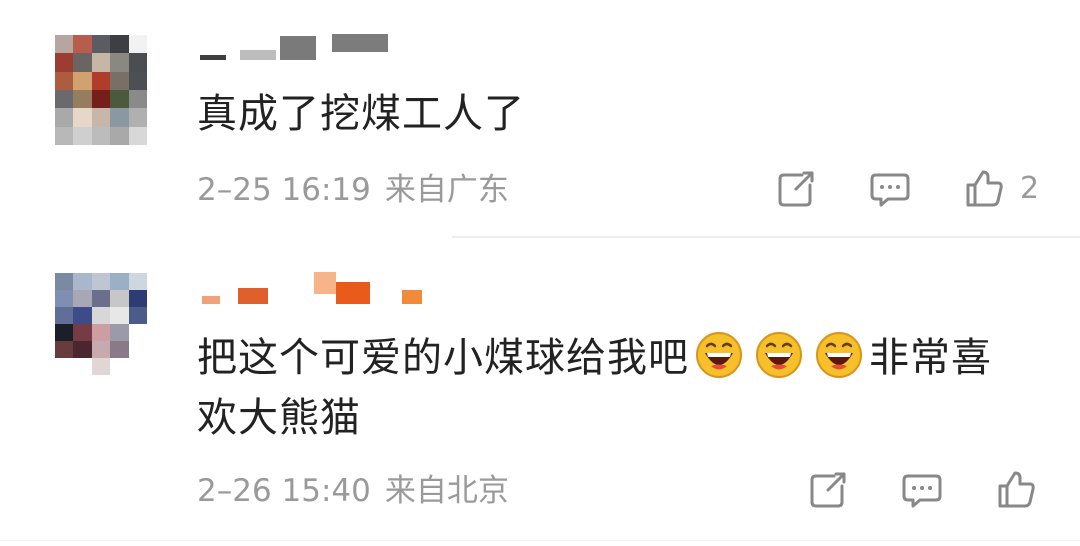  What do you see at coordinates (361, 114) in the screenshot?
I see `comment-text: 真成了挖煤工人了` at bounding box center [361, 114].